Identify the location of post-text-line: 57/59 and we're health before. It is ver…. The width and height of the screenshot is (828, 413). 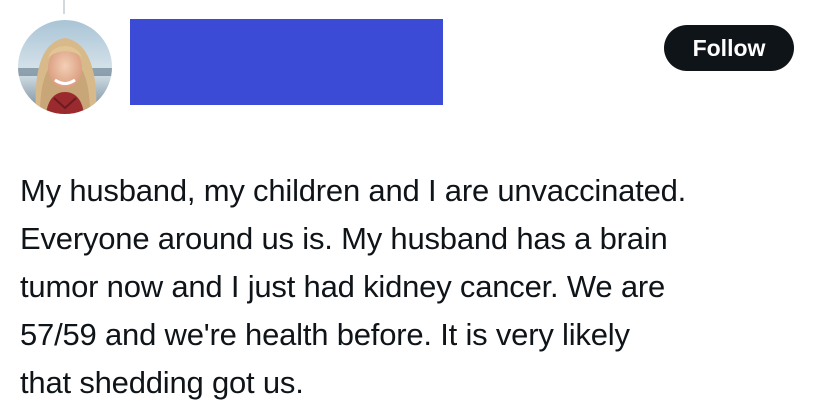
(325, 334).